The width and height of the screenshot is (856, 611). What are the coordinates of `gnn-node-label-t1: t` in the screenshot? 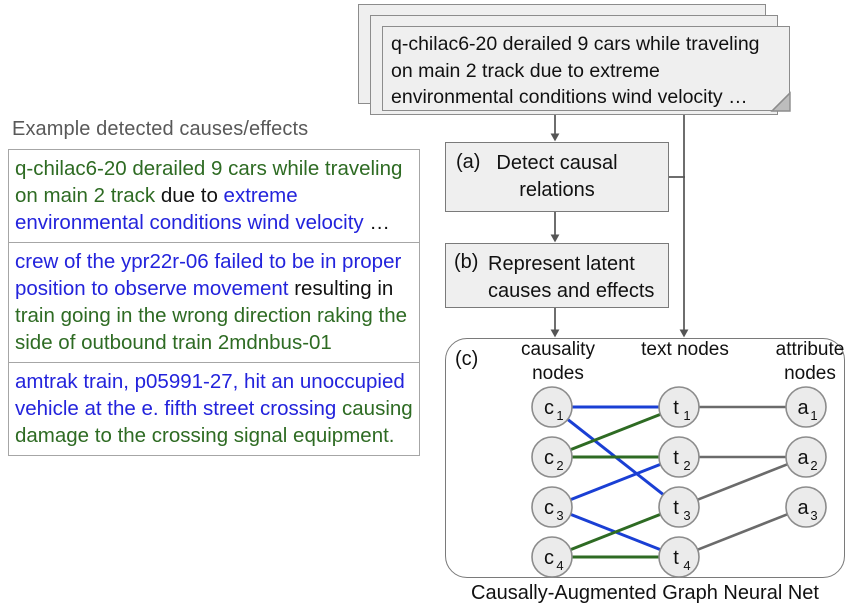 It's located at (676, 408).